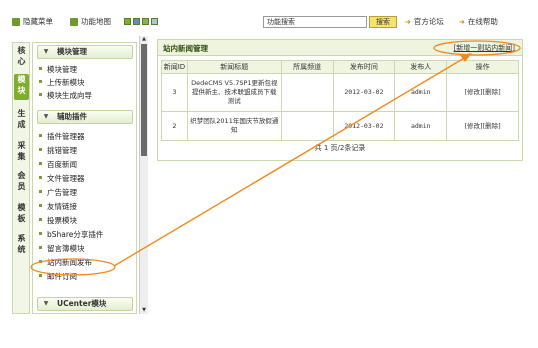  Describe the element at coordinates (136, 21) in the screenshot. I see `skin-swatch-blue` at that location.